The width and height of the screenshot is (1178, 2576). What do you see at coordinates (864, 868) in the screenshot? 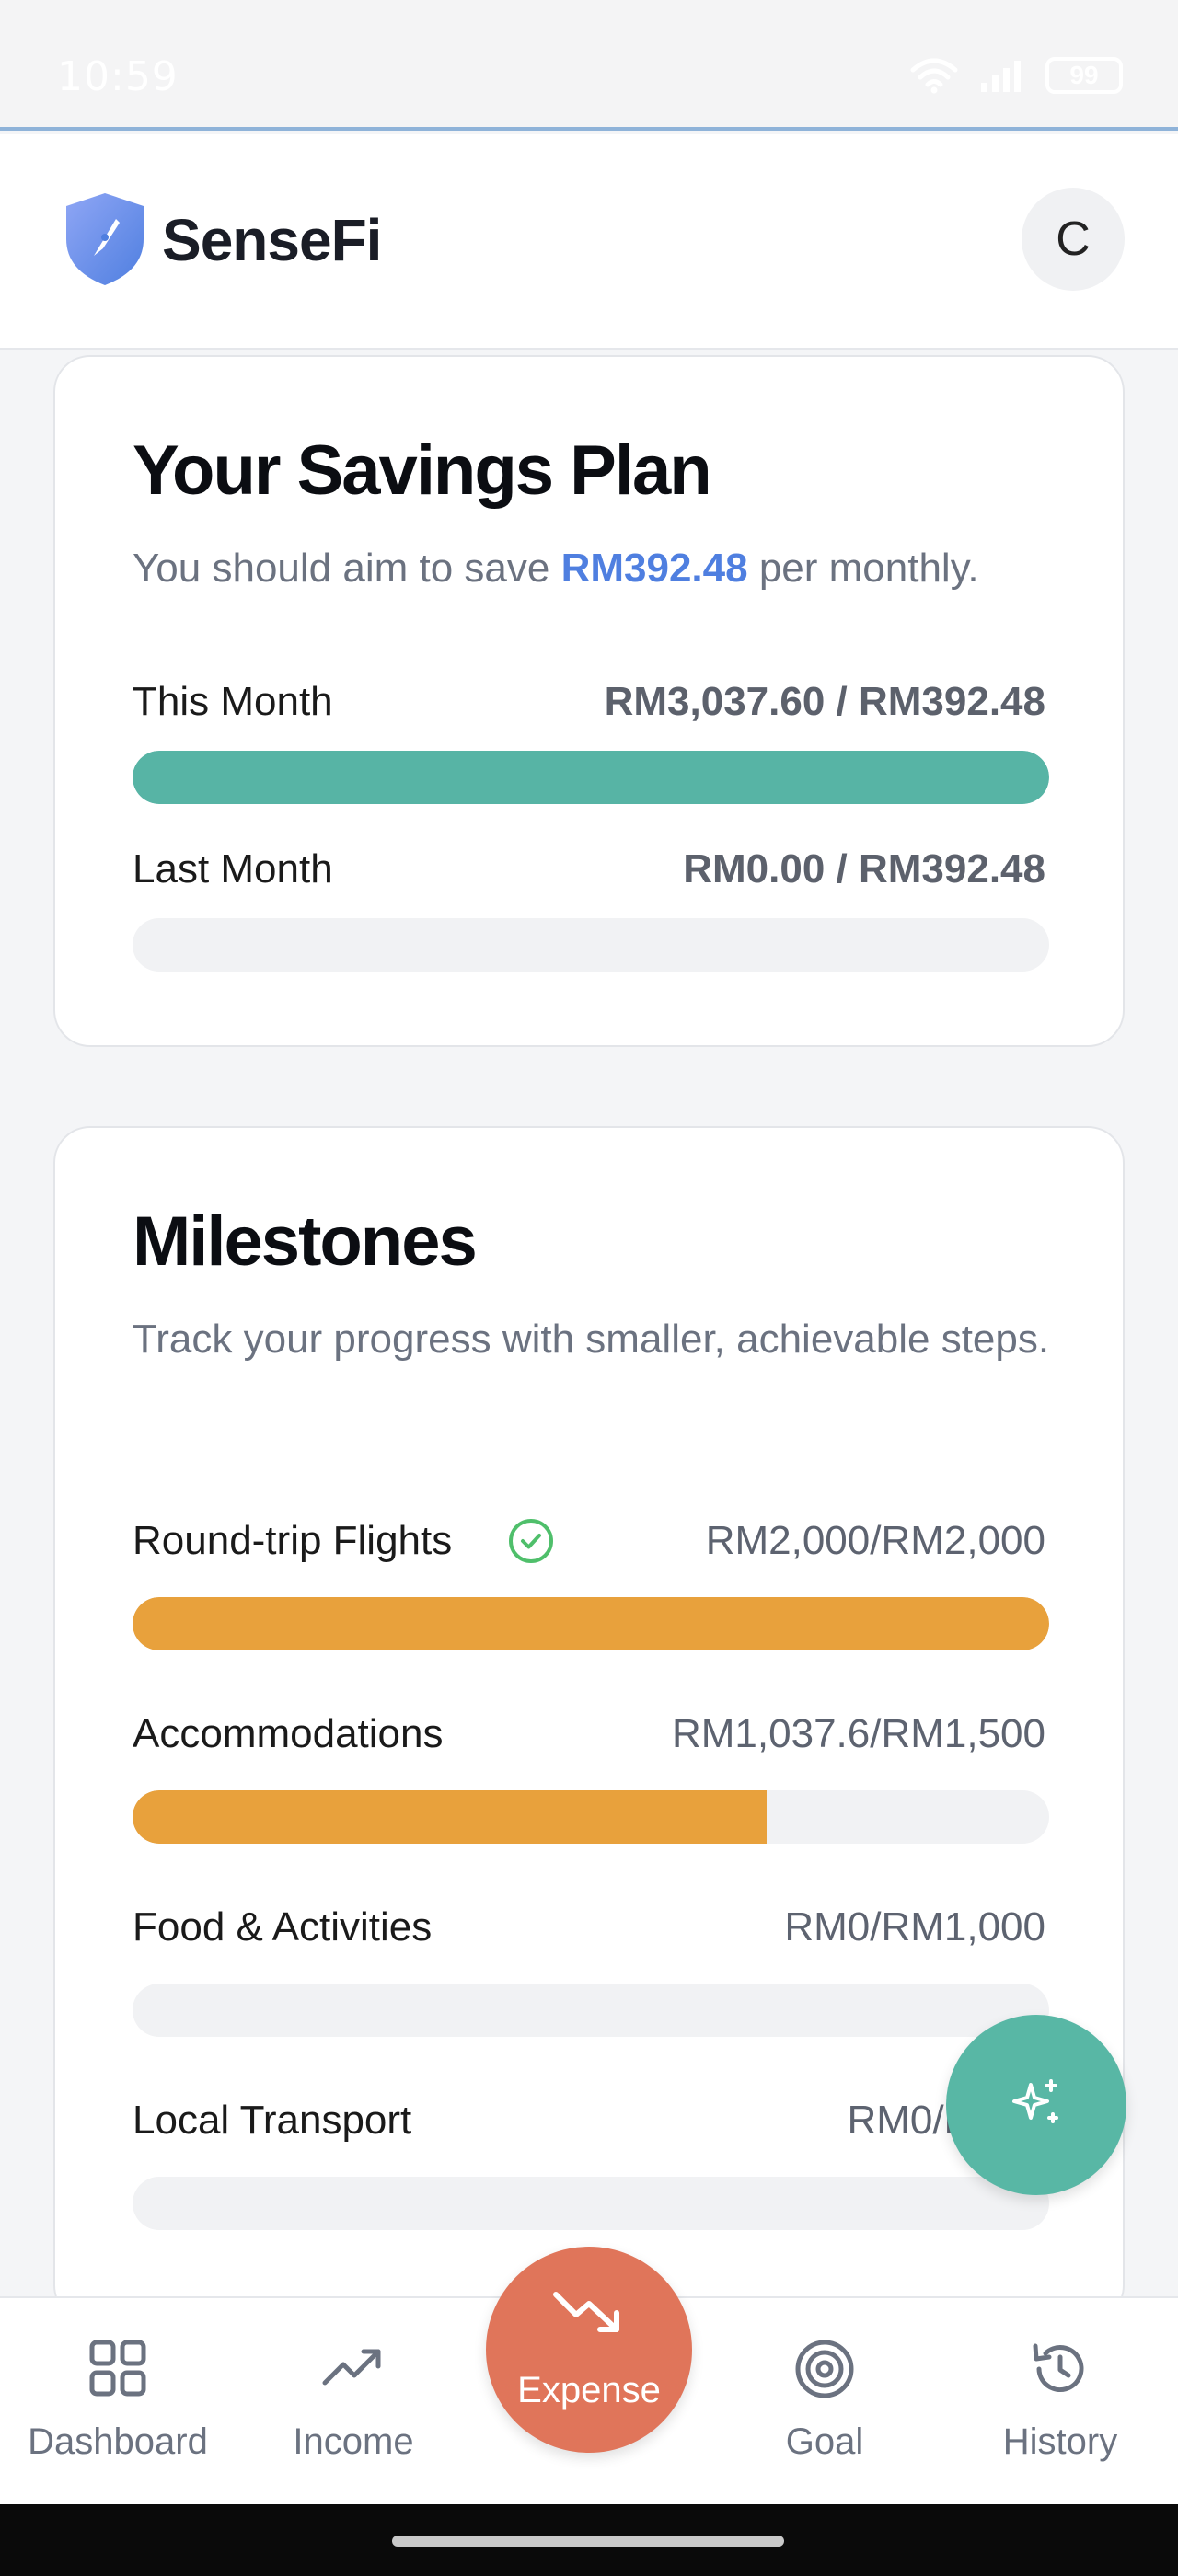
I see `last-month-value: RM0.00 / RM392.48` at bounding box center [864, 868].